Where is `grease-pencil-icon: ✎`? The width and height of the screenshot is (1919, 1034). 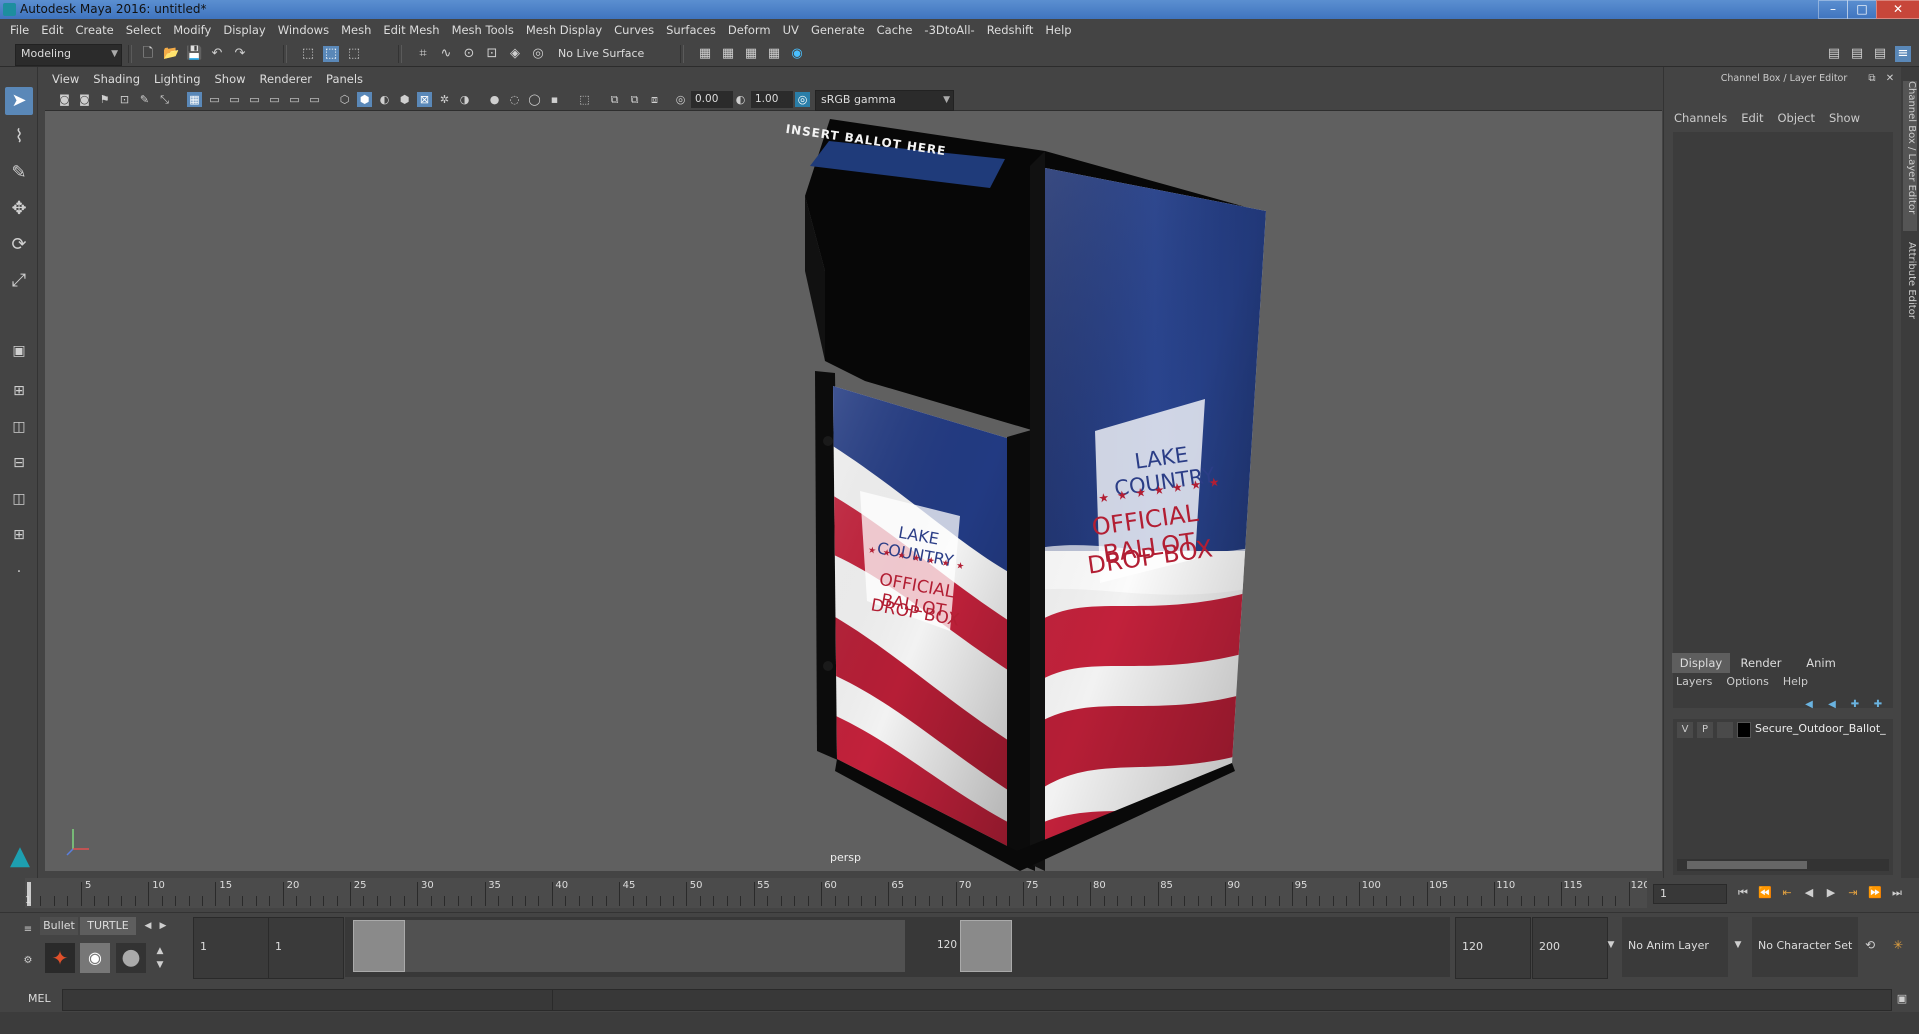 grease-pencil-icon: ✎ is located at coordinates (144, 99).